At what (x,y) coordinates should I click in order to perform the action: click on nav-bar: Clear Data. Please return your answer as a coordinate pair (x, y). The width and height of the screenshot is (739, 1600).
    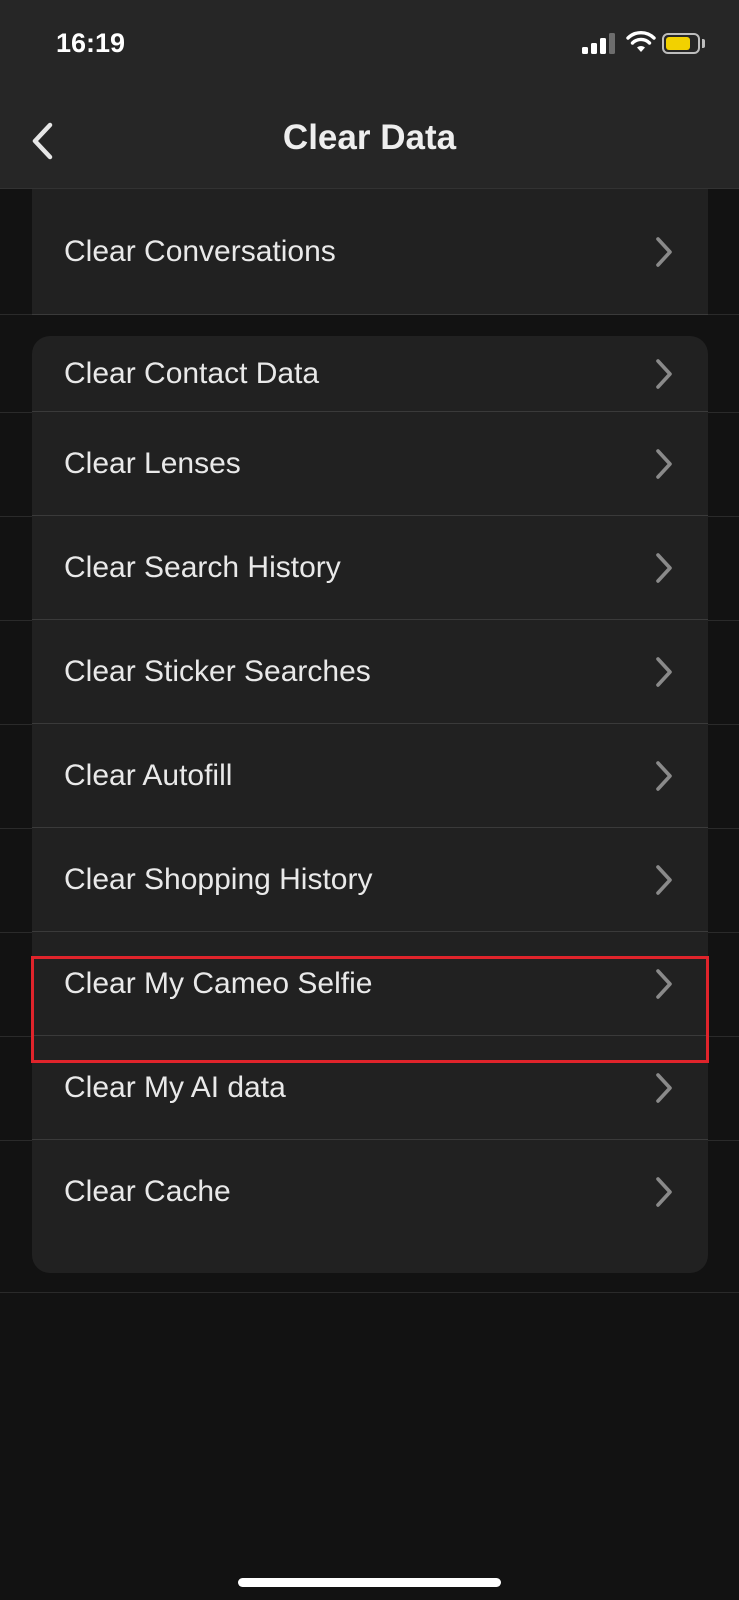
    Looking at the image, I should click on (369, 142).